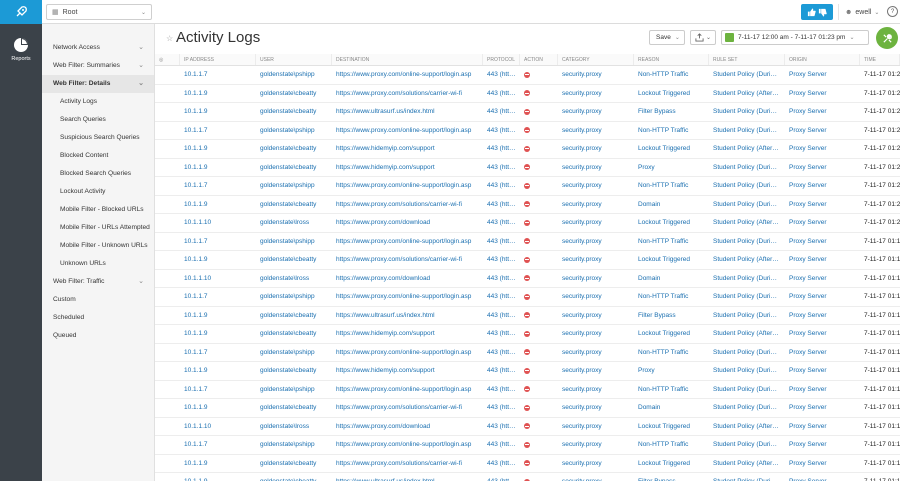  What do you see at coordinates (703, 37) in the screenshot?
I see `export-button: ⌄` at bounding box center [703, 37].